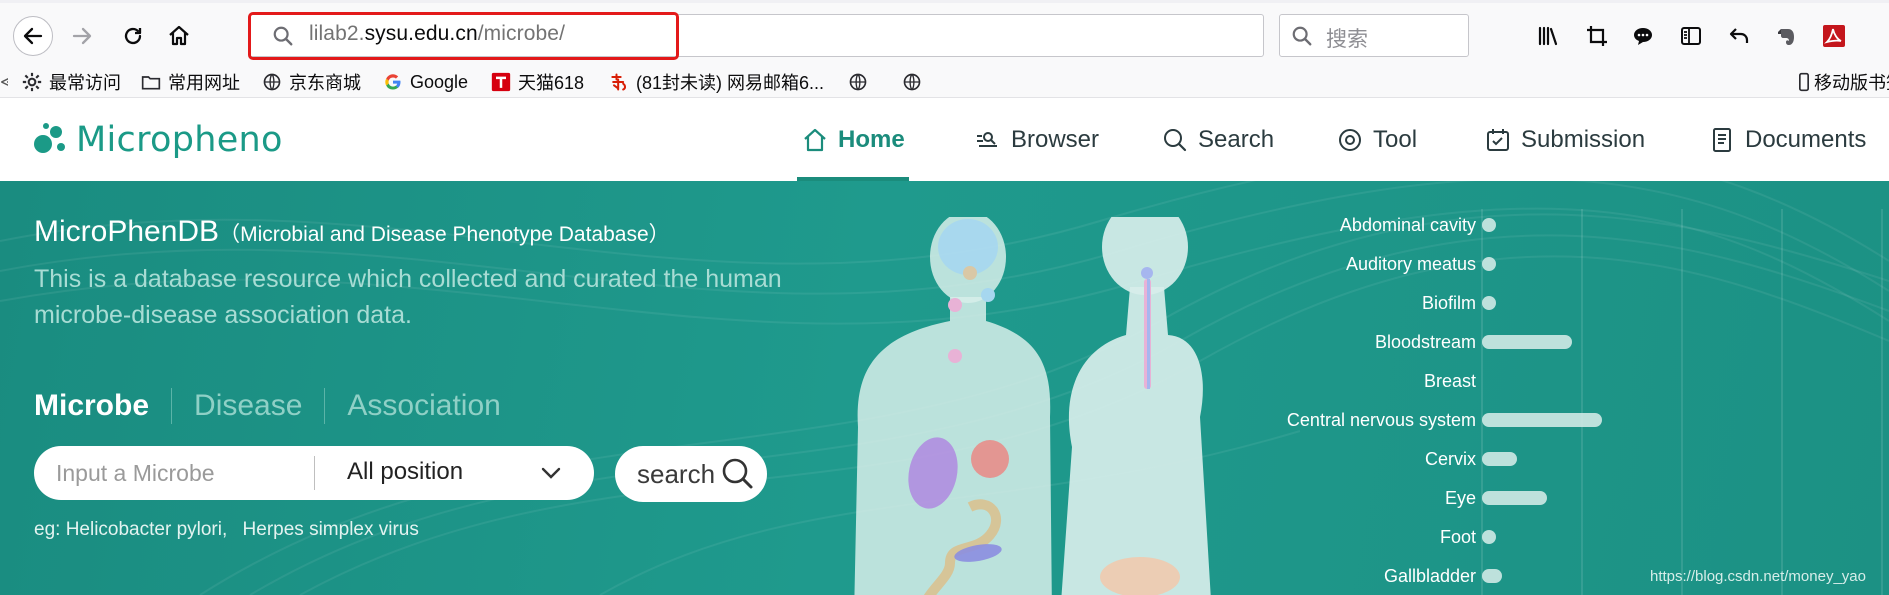  What do you see at coordinates (405, 472) in the screenshot?
I see `position-select: All position` at bounding box center [405, 472].